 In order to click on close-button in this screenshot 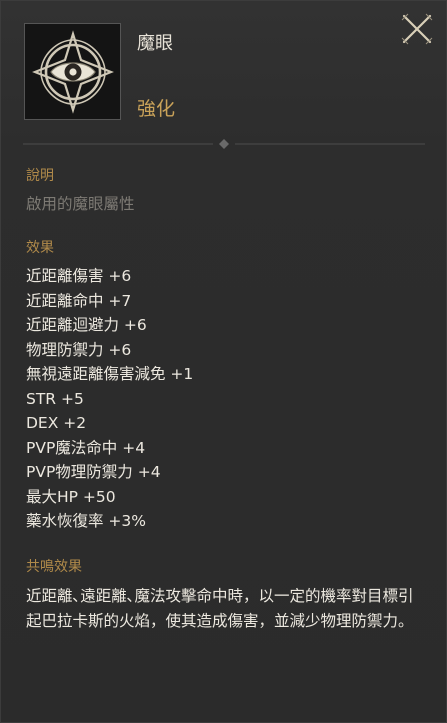, I will do `click(417, 29)`.